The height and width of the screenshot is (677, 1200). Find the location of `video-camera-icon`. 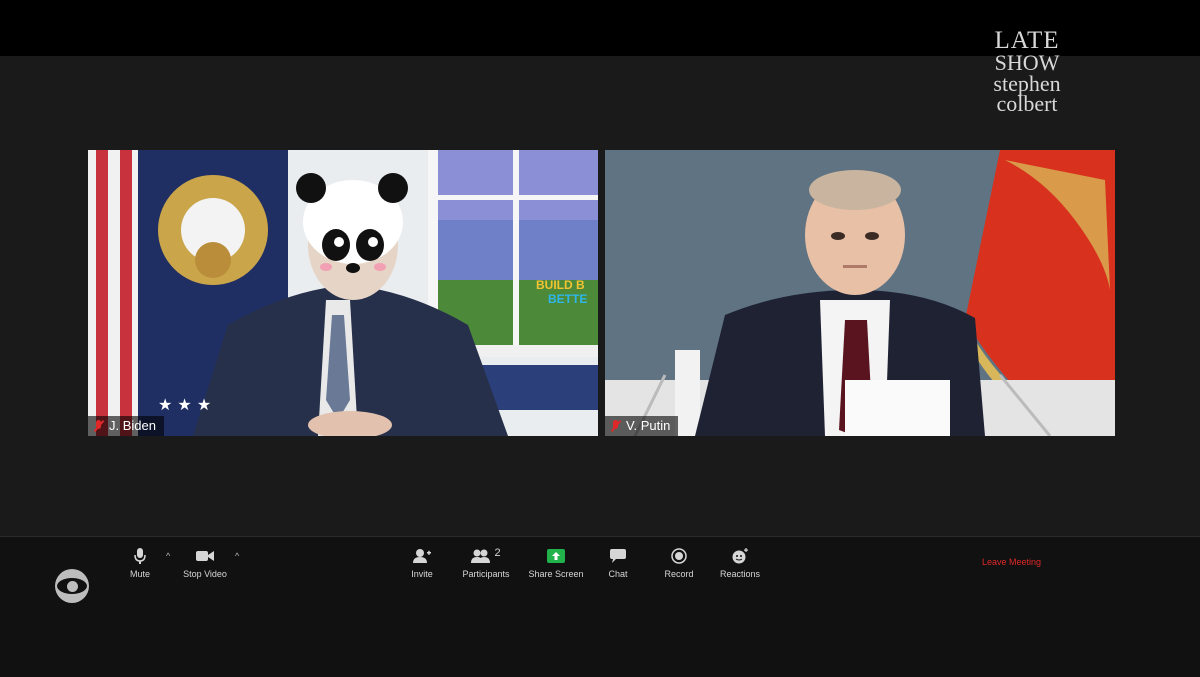

video-camera-icon is located at coordinates (205, 556).